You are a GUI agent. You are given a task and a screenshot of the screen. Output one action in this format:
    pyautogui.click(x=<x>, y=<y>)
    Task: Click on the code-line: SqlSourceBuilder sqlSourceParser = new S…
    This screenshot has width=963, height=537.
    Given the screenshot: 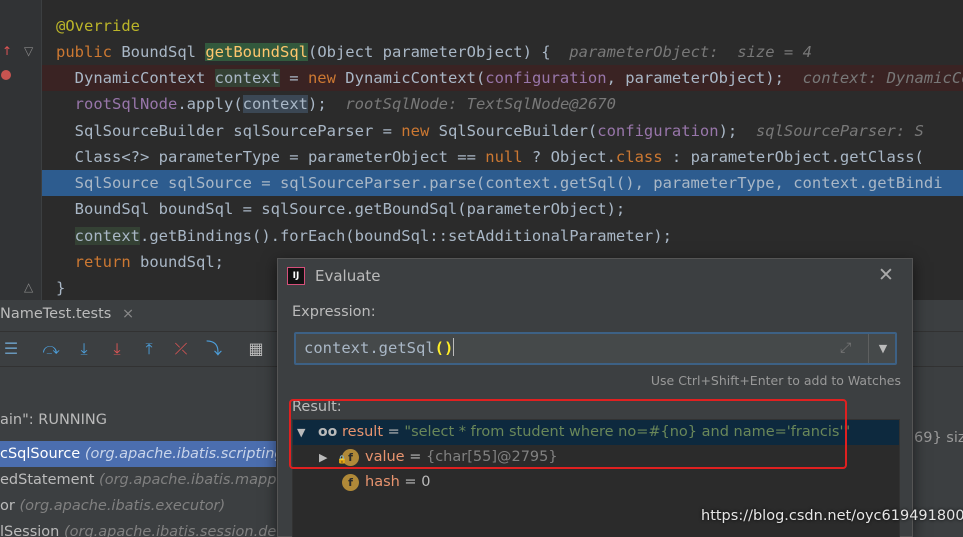 What is the action you would take?
    pyautogui.click(x=502, y=131)
    